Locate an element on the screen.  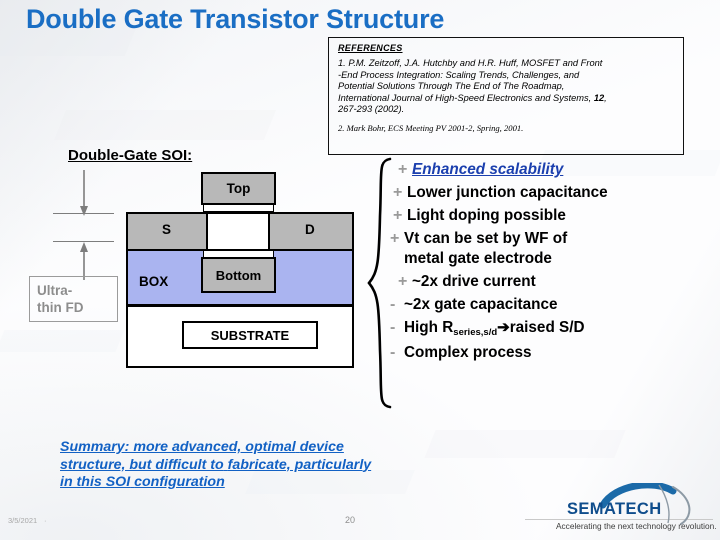
ultrathin-fd-line-2: thin FD is located at coordinates (60, 307).